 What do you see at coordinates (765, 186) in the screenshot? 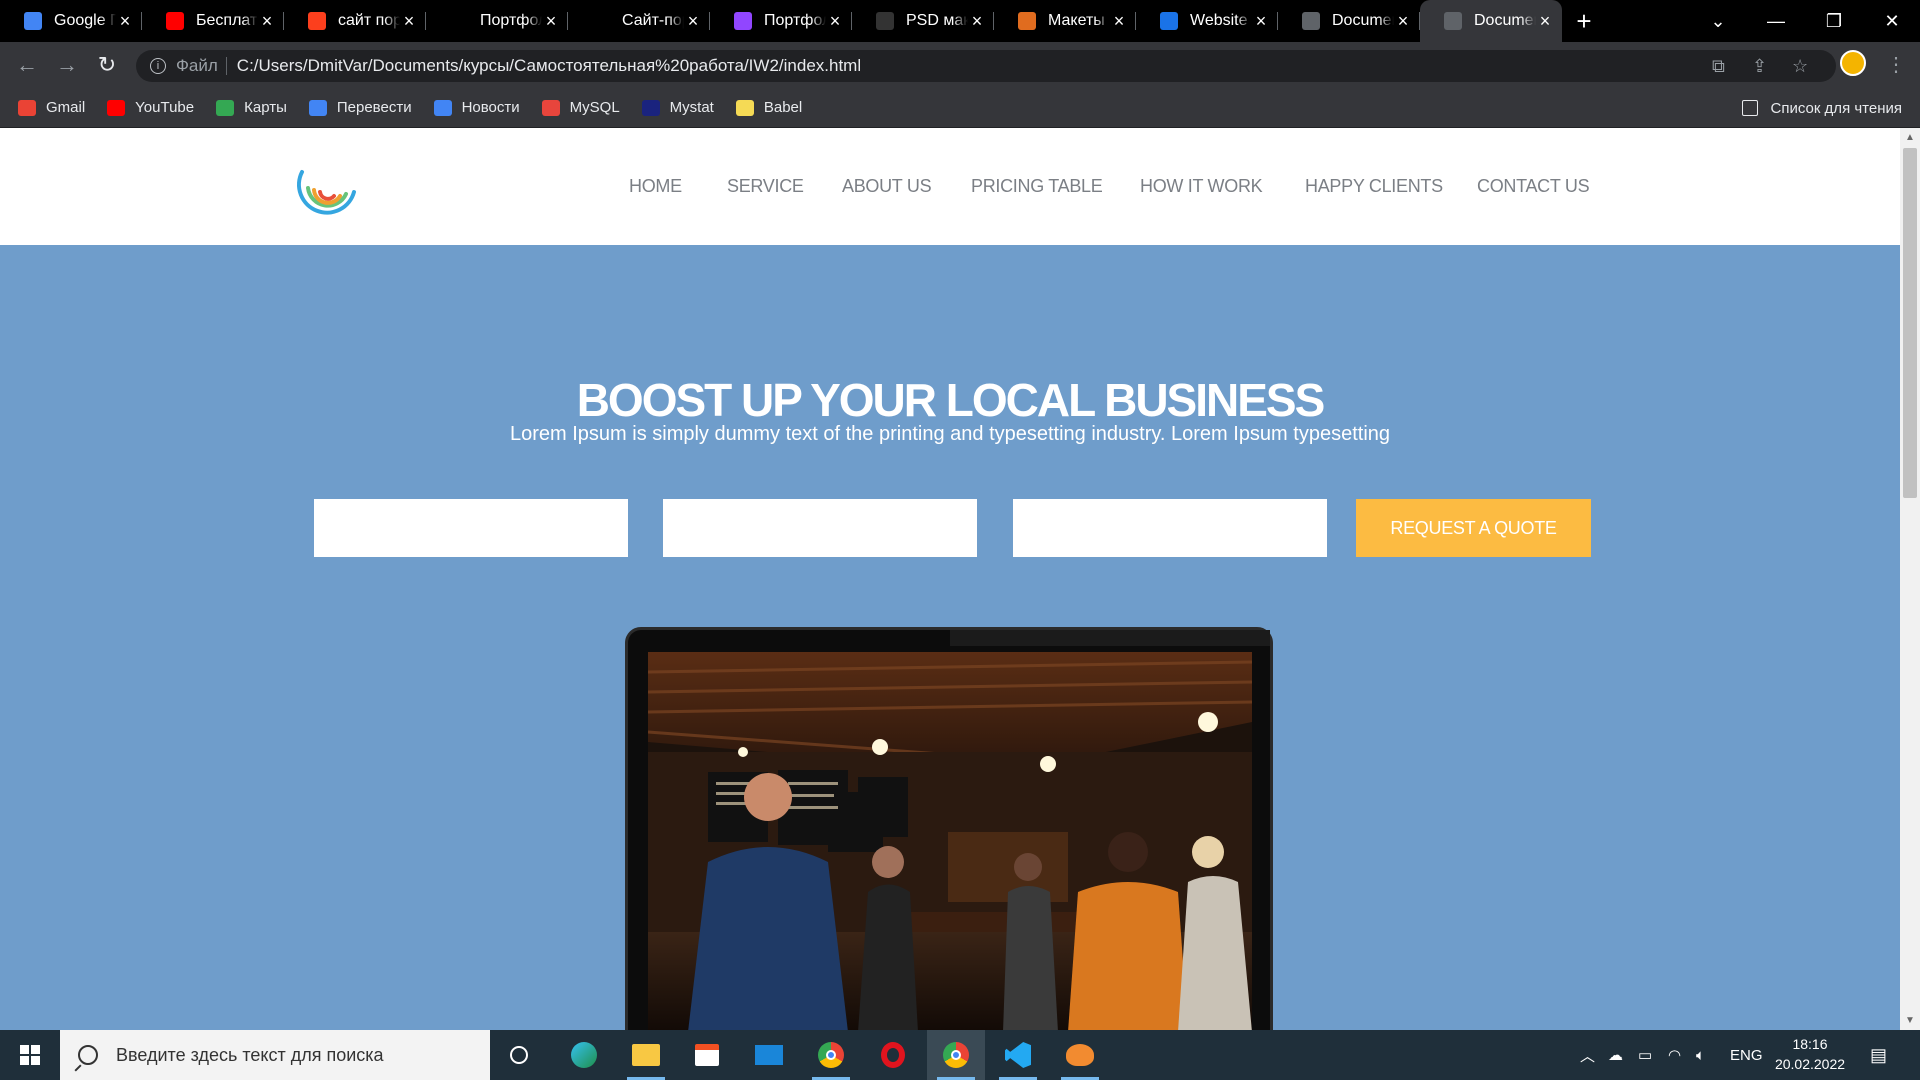
I see `nav-link: SERVICE` at bounding box center [765, 186].